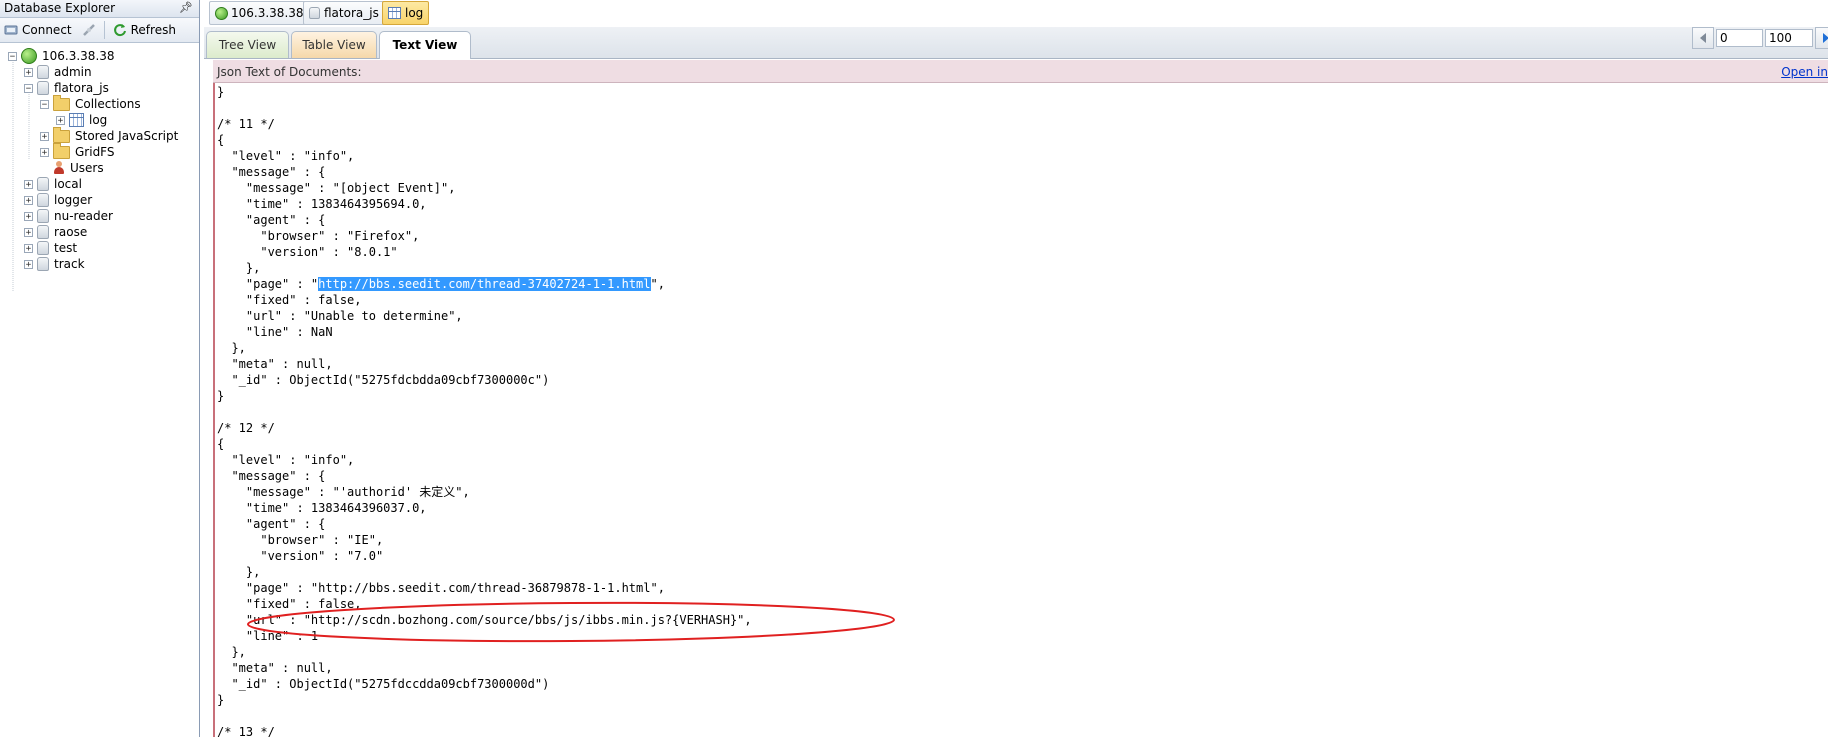  What do you see at coordinates (336, 188) in the screenshot?
I see `json-line: "message" : "[object Event]",` at bounding box center [336, 188].